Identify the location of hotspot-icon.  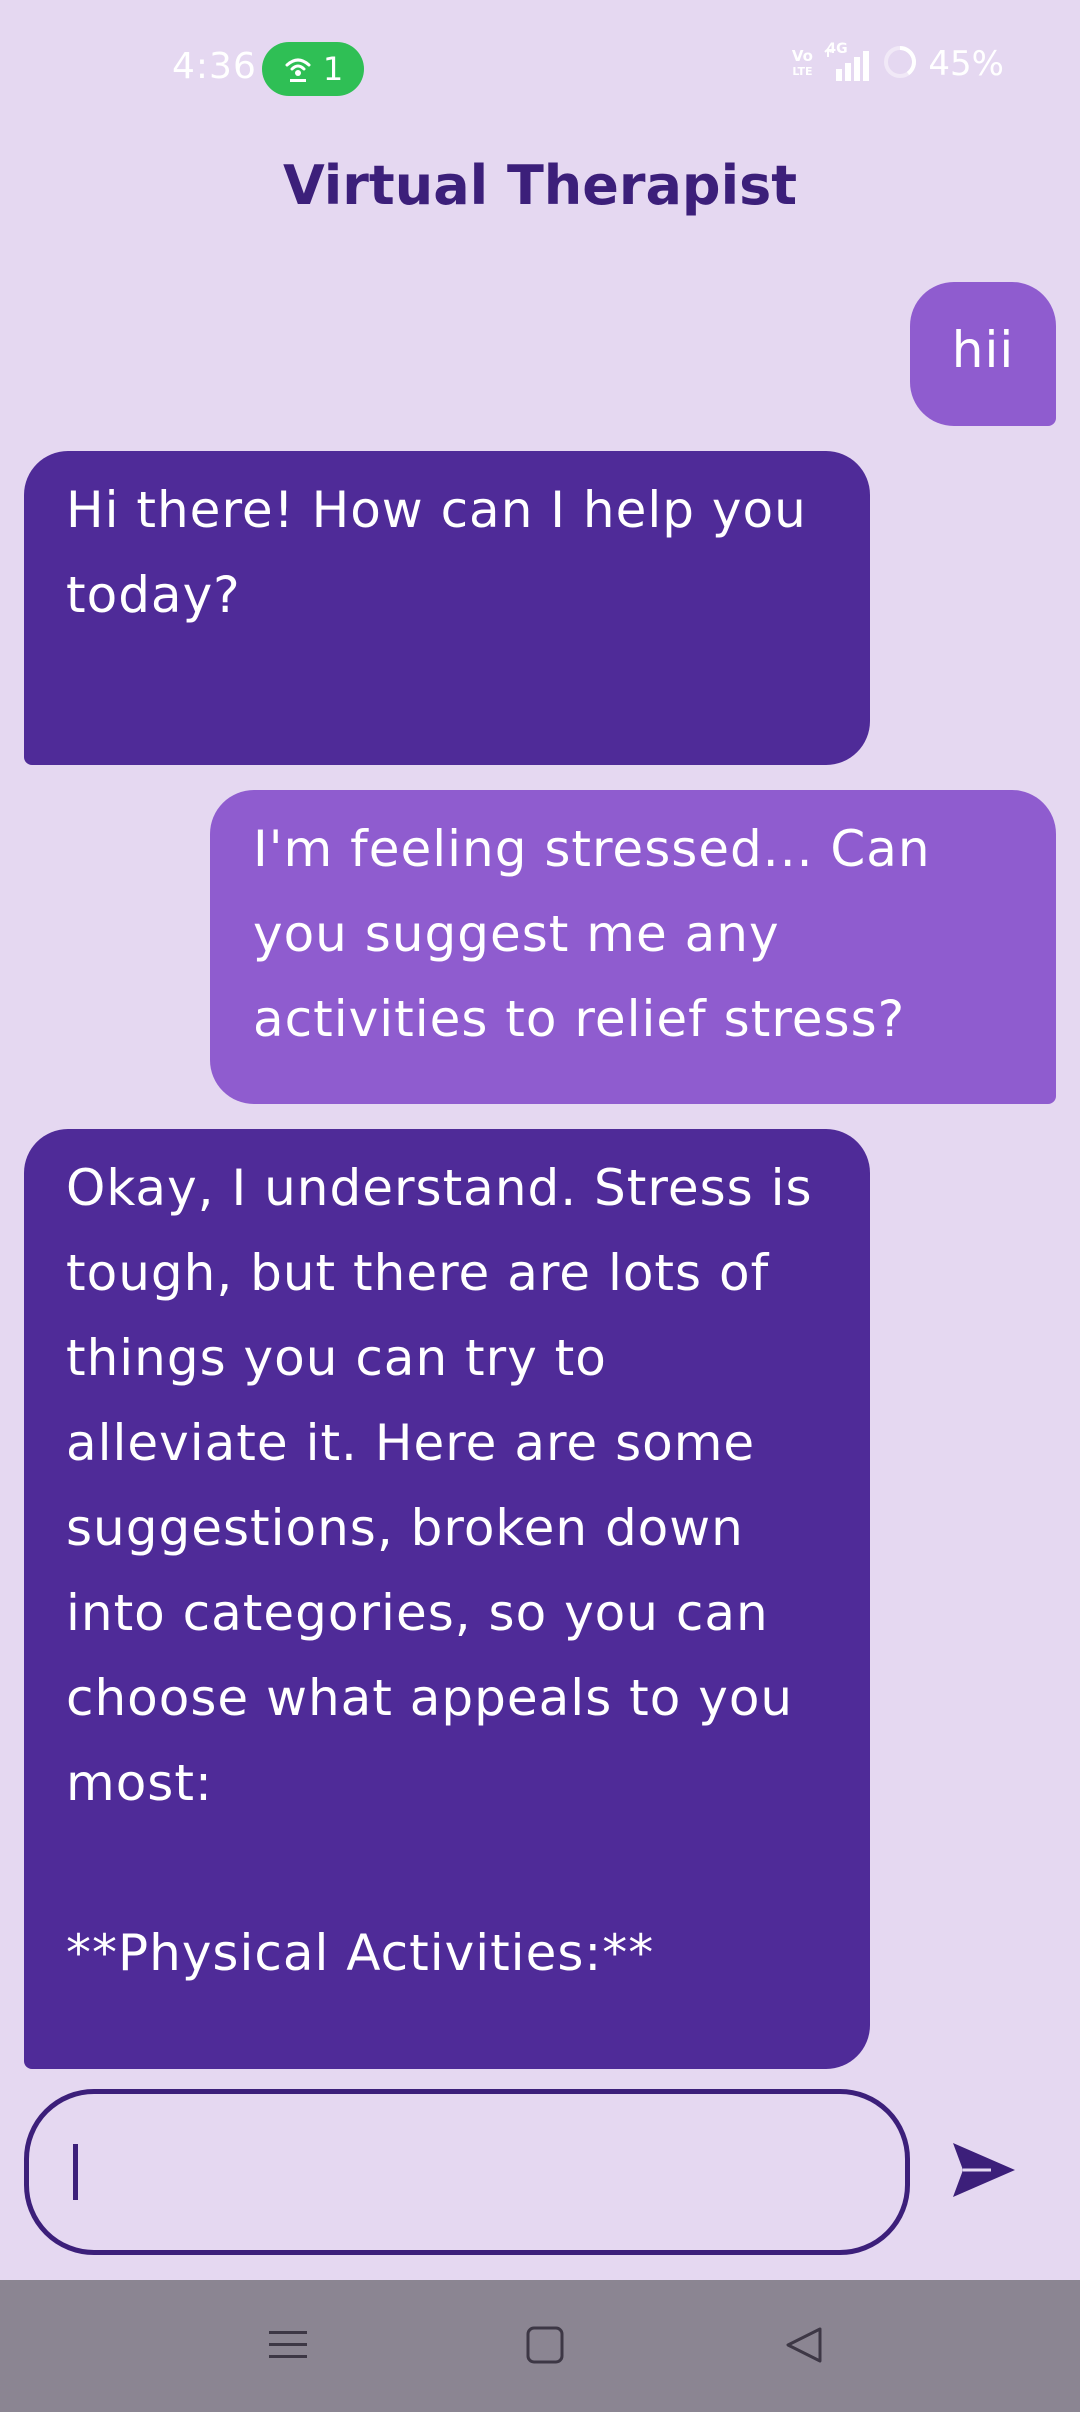
(298, 69).